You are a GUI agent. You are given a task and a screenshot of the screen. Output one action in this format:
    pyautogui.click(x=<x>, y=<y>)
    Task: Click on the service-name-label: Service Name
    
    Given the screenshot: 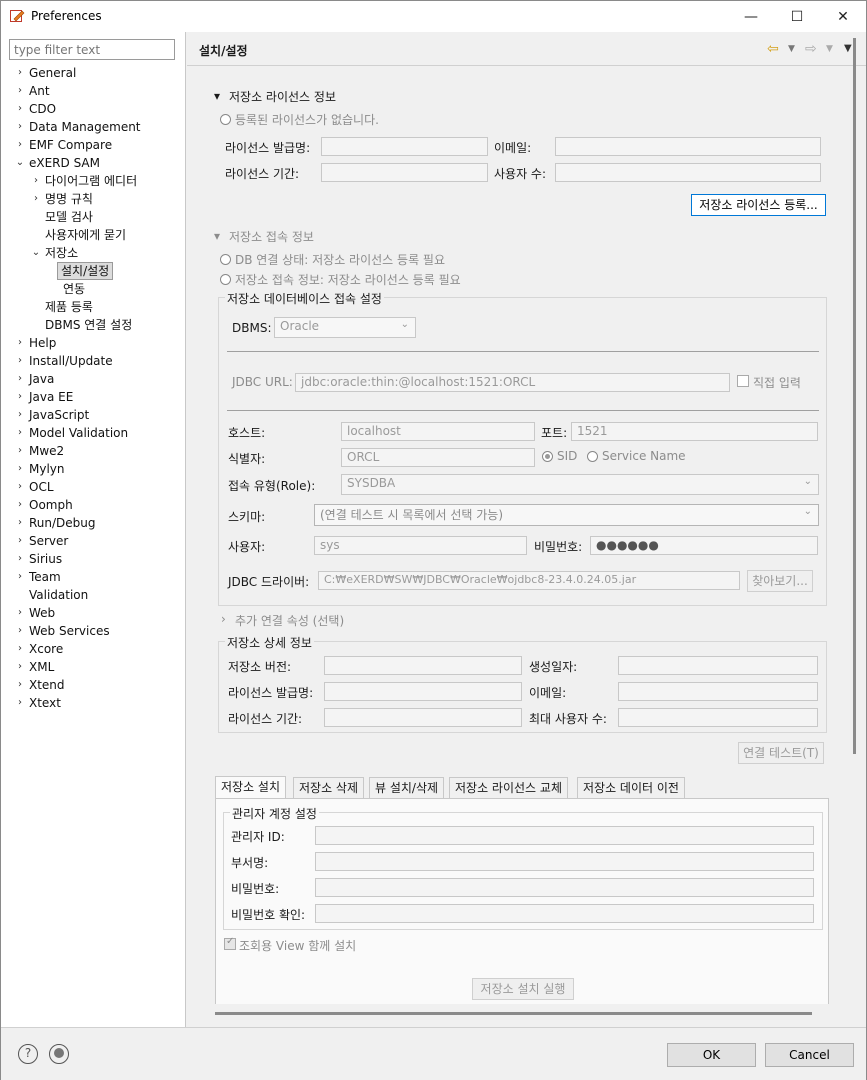 What is the action you would take?
    pyautogui.click(x=644, y=456)
    